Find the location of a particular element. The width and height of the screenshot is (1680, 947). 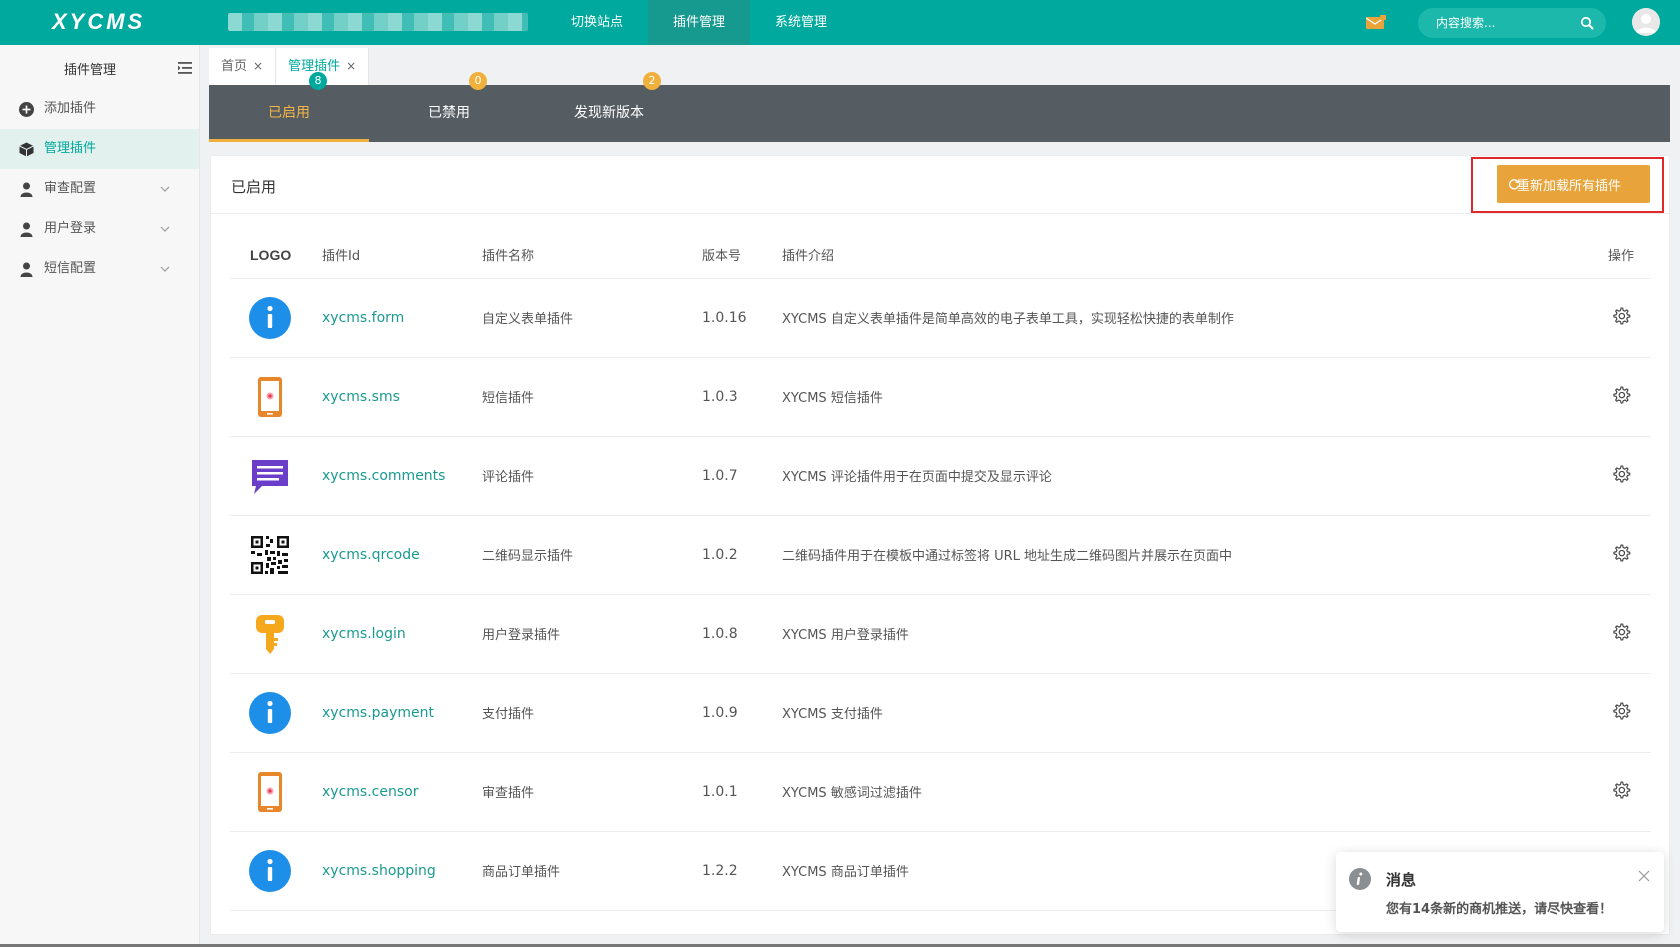

topnav-plugin-management: 插件管理 is located at coordinates (699, 22).